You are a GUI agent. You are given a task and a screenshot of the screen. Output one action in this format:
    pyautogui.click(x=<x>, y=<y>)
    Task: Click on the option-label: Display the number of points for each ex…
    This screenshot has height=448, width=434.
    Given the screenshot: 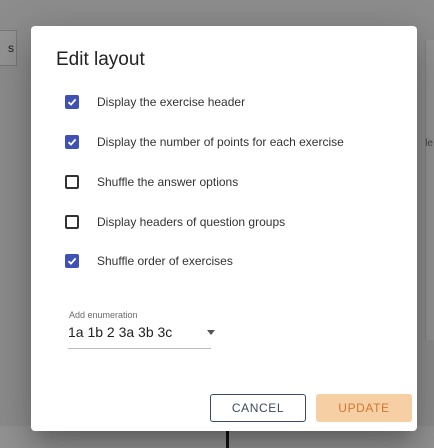 What is the action you would take?
    pyautogui.click(x=220, y=142)
    